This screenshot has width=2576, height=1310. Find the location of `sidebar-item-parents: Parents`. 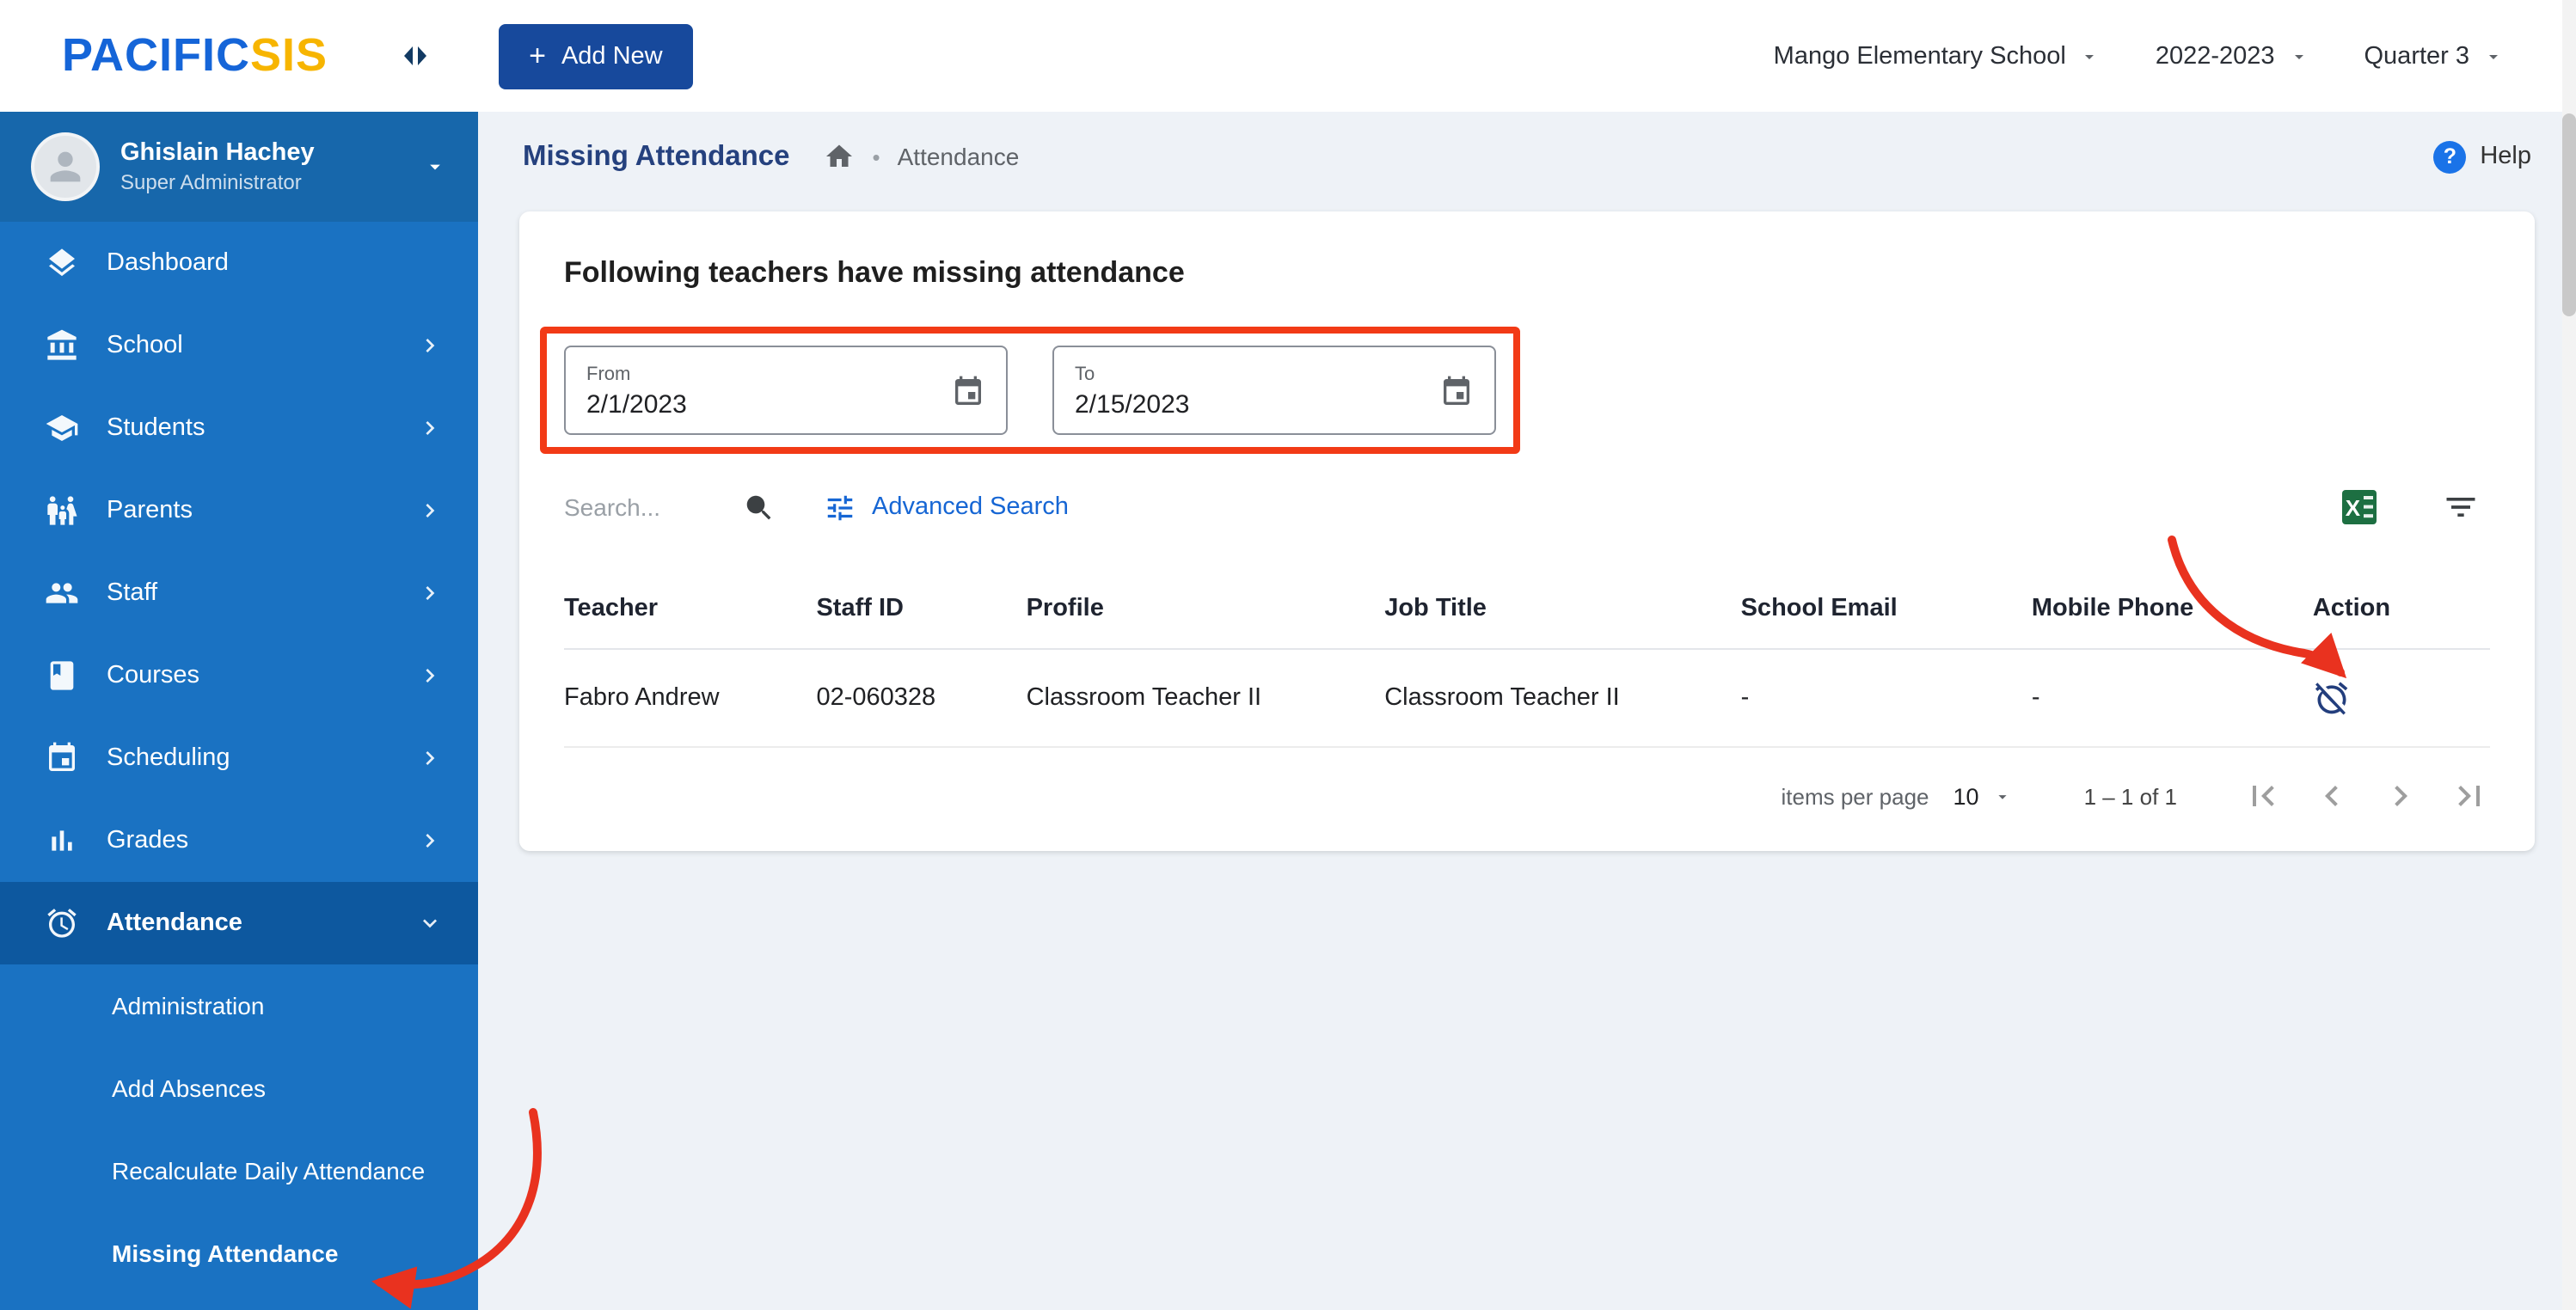

sidebar-item-parents: Parents is located at coordinates (239, 511).